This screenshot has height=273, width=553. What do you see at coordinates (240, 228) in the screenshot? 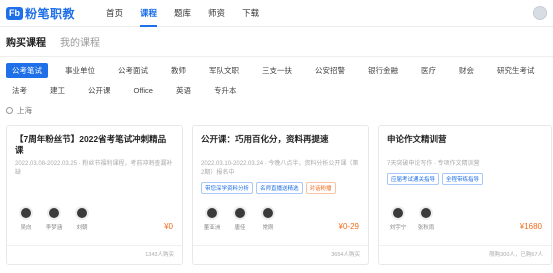
I see `teacher-name: 唐佳` at bounding box center [240, 228].